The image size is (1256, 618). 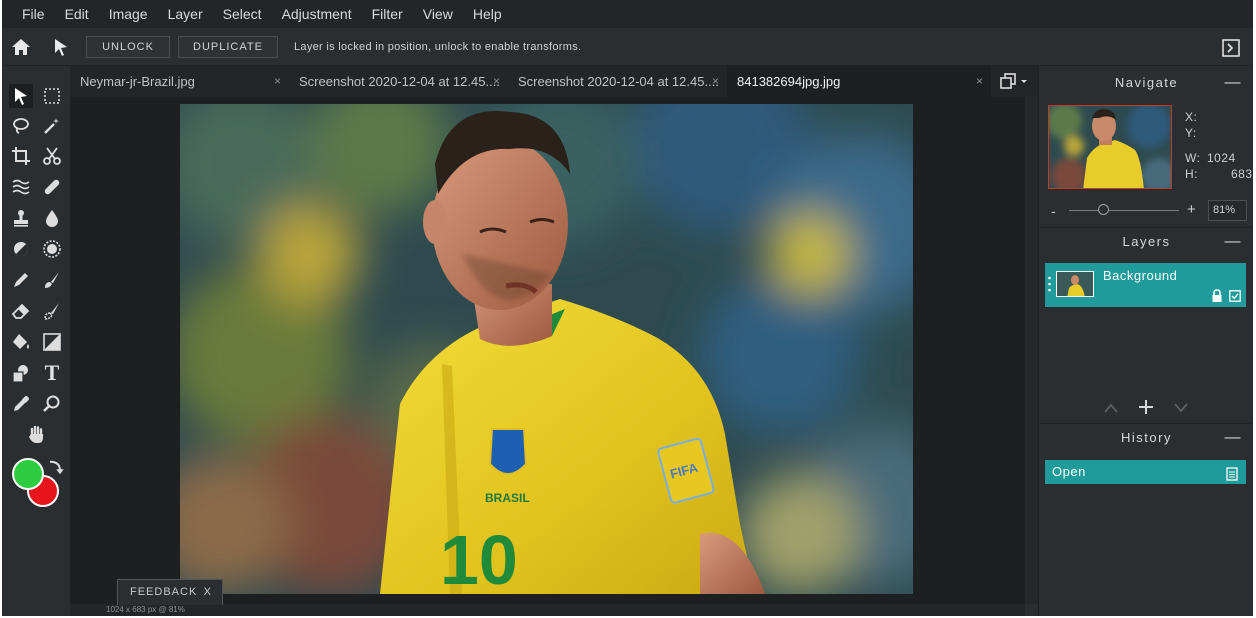 I want to click on healing-tool-icon, so click(x=52, y=187).